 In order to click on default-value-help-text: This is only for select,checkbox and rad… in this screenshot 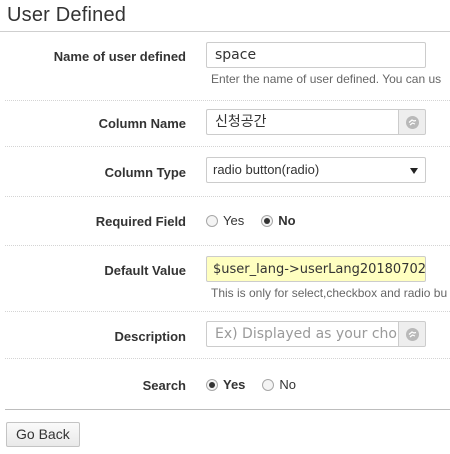, I will do `click(329, 293)`.